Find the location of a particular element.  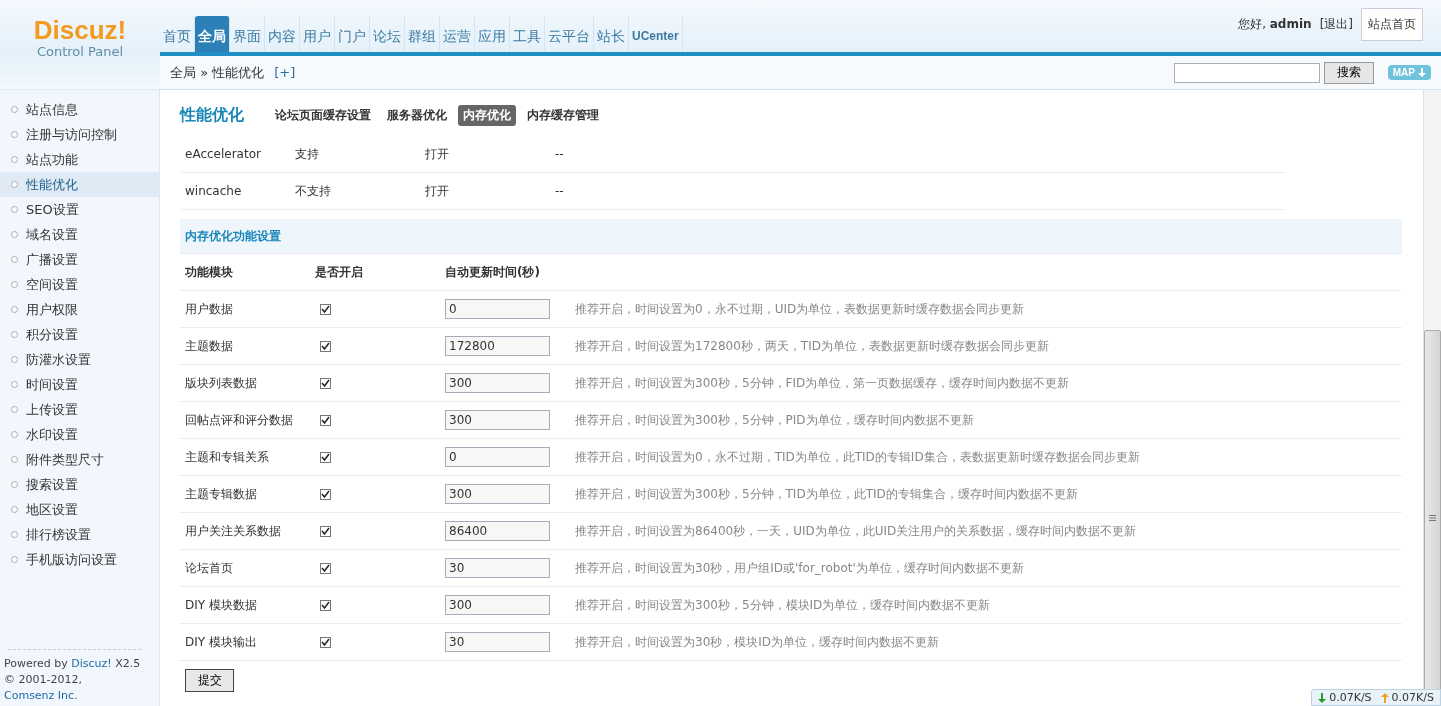

column-header: 自动更新时间(秒) is located at coordinates (493, 272).